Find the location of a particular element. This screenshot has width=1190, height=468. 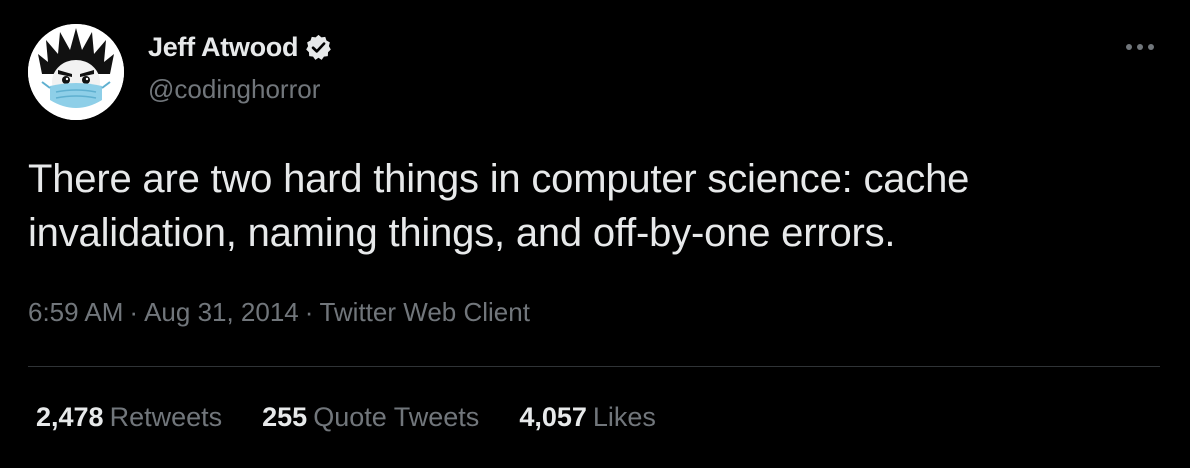

verified-badge-icon is located at coordinates (318, 47).